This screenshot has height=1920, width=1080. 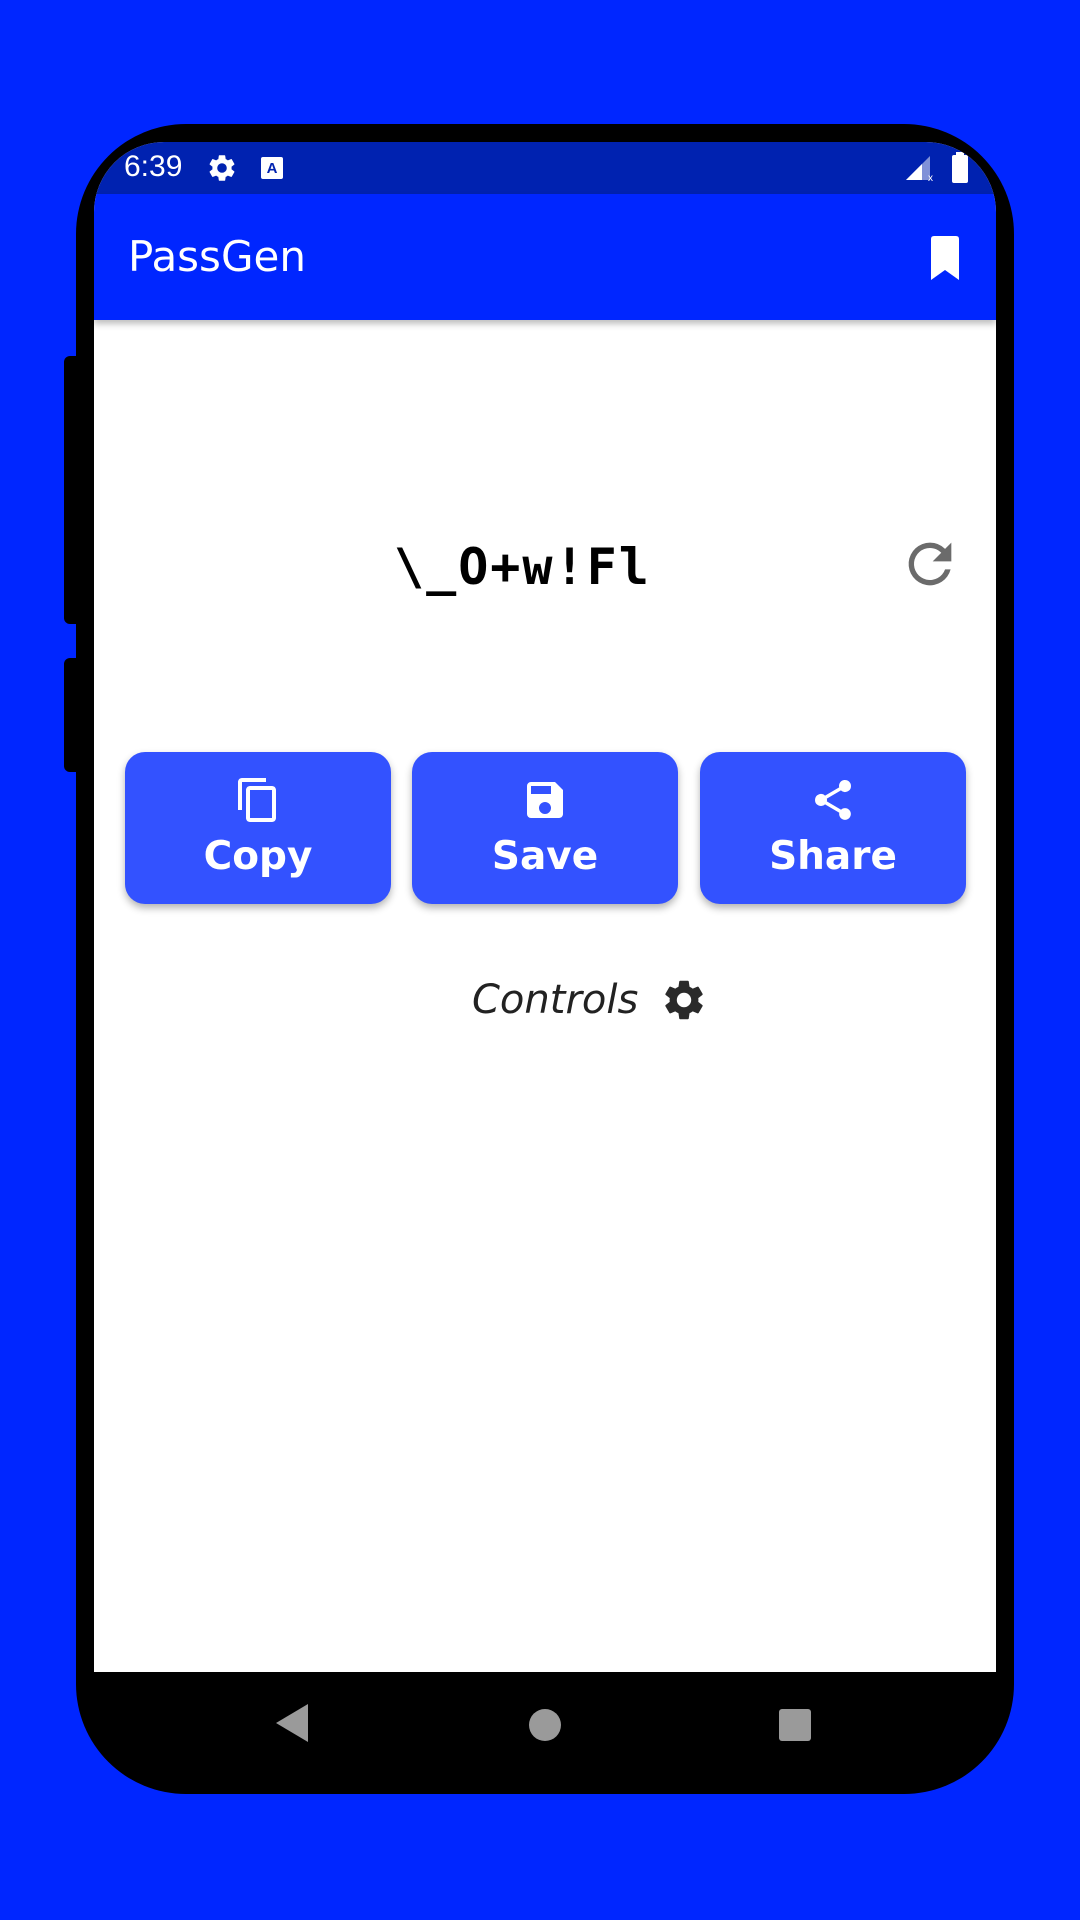 What do you see at coordinates (833, 828) in the screenshot?
I see `share-button: Share` at bounding box center [833, 828].